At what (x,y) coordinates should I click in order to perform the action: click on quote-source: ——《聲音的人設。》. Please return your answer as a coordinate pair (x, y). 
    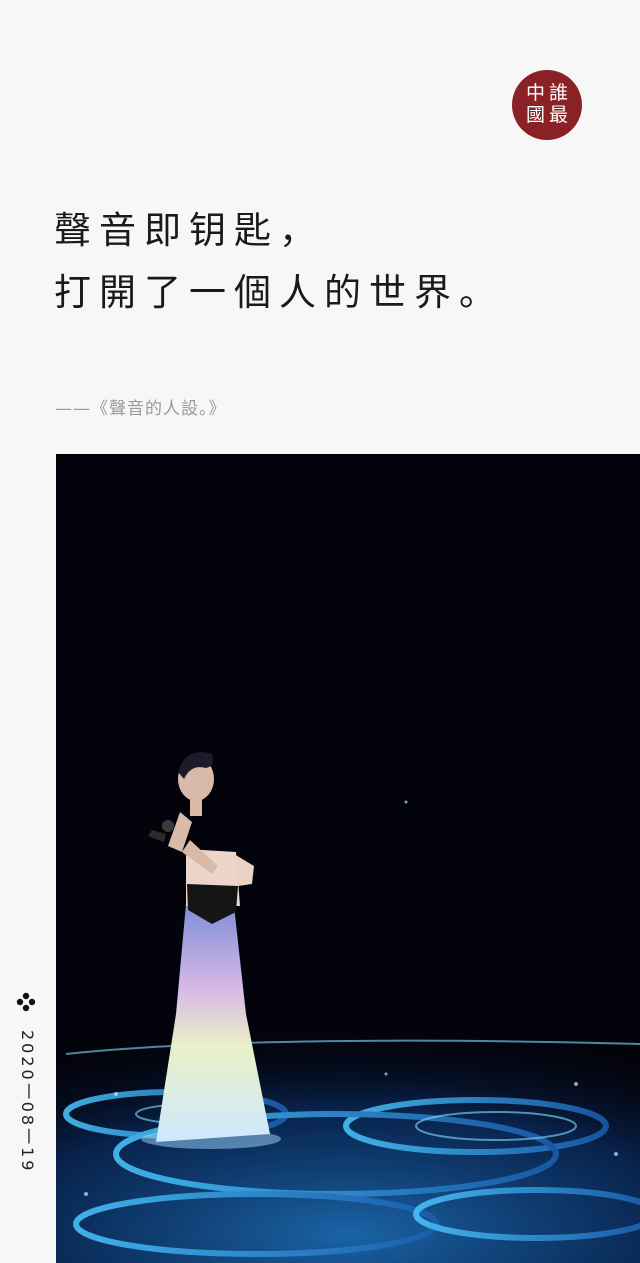
    Looking at the image, I should click on (141, 409).